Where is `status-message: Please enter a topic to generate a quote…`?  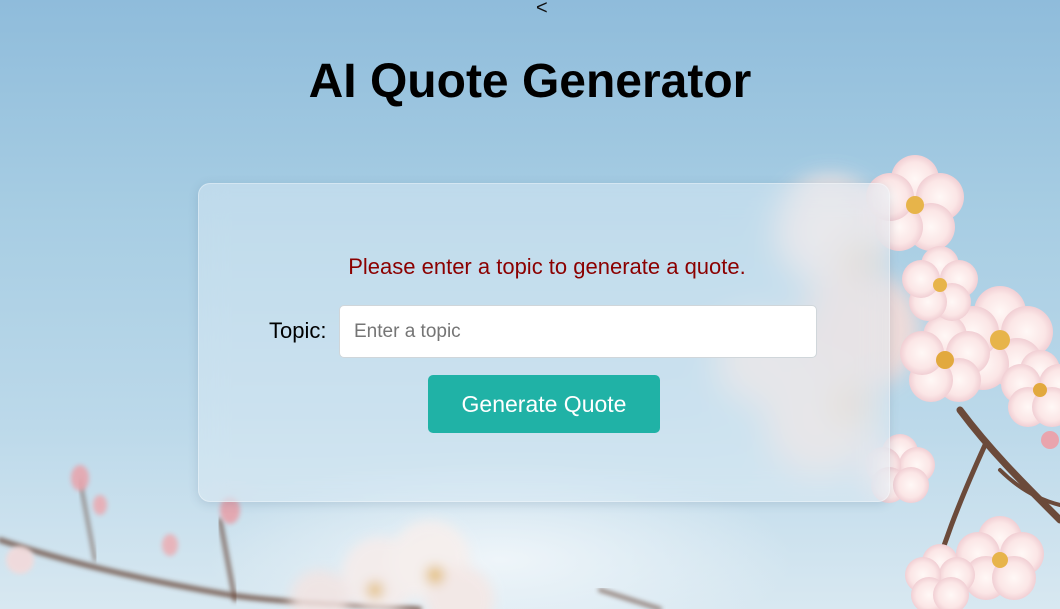
status-message: Please enter a topic to generate a quote… is located at coordinates (547, 266).